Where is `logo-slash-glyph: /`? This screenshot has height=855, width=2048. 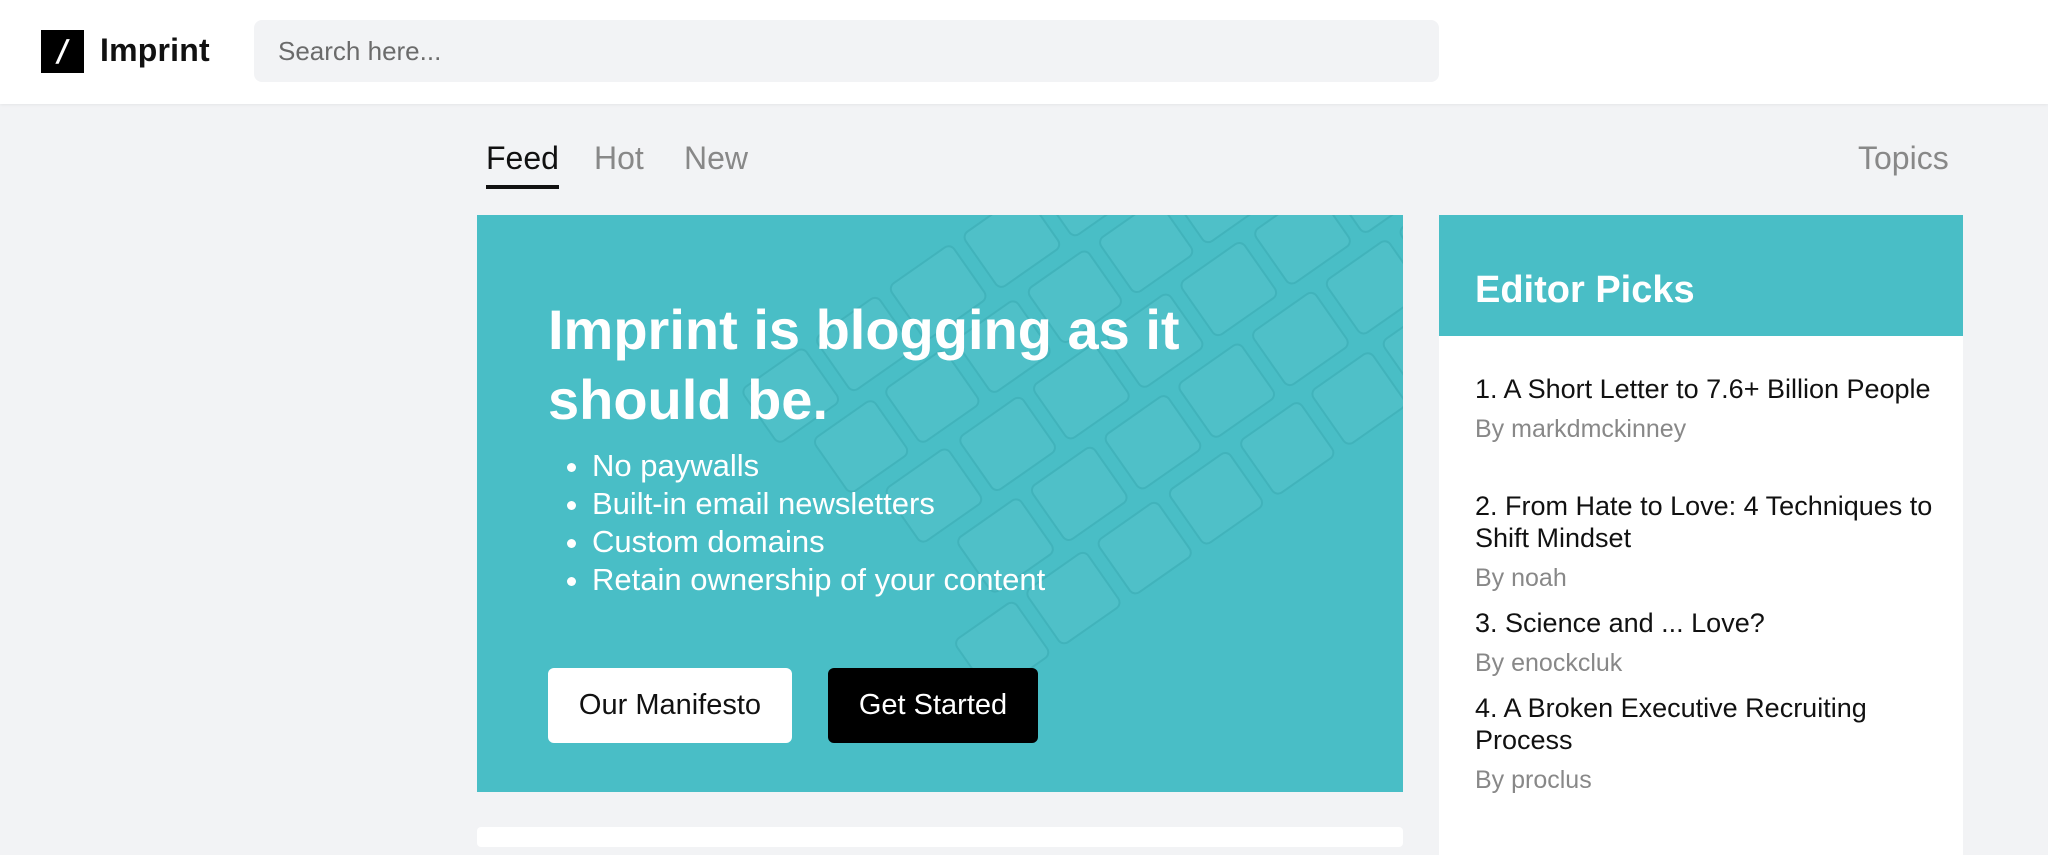 logo-slash-glyph: / is located at coordinates (62, 51).